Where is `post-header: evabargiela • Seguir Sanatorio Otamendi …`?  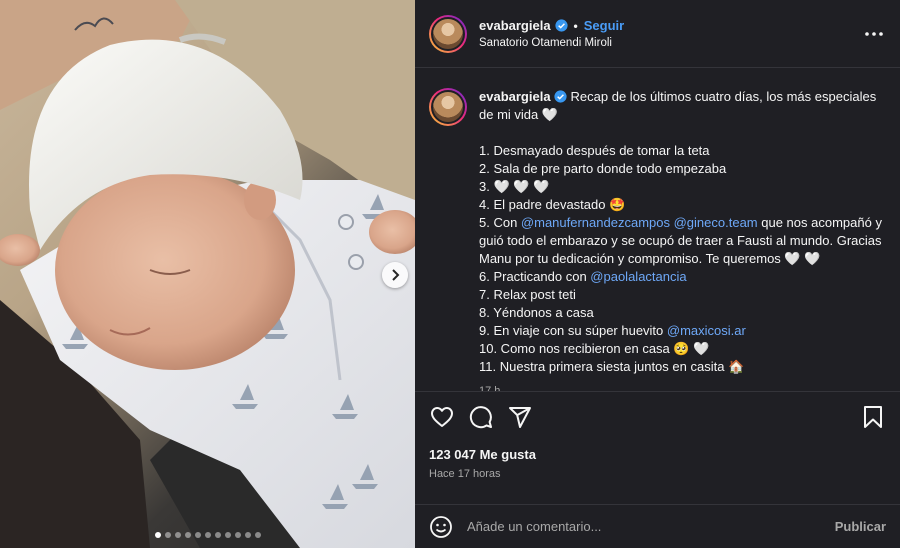
post-header: evabargiela • Seguir Sanatorio Otamendi … is located at coordinates (657, 34).